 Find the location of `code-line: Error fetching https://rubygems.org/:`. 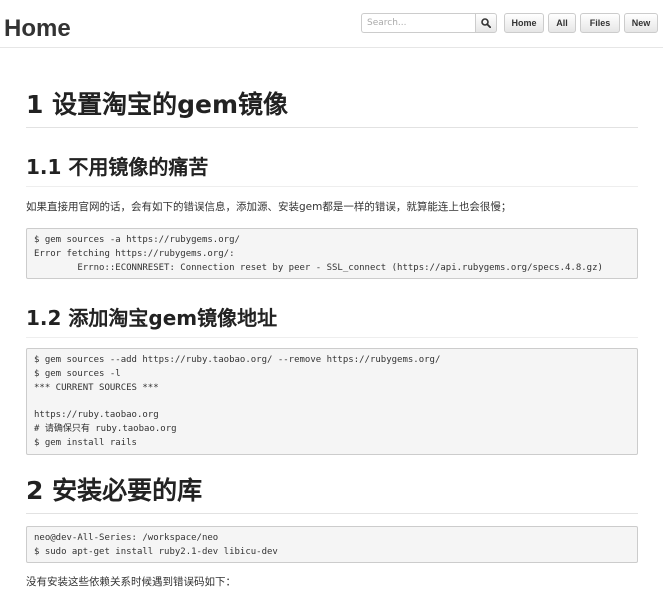

code-line: Error fetching https://rubygems.org/: is located at coordinates (134, 253).